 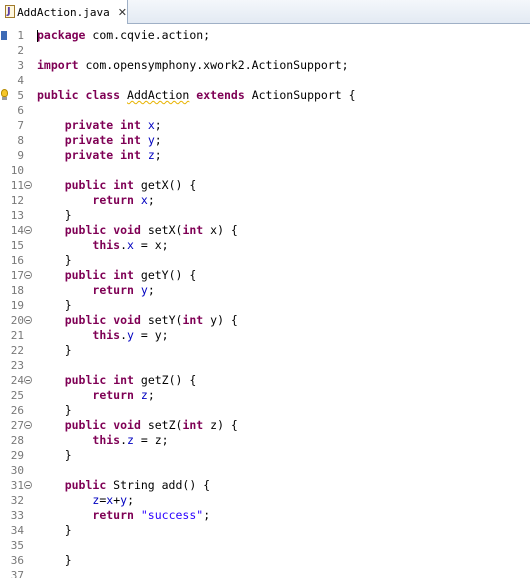 I want to click on code-line: 8 private int y;, so click(x=265, y=140).